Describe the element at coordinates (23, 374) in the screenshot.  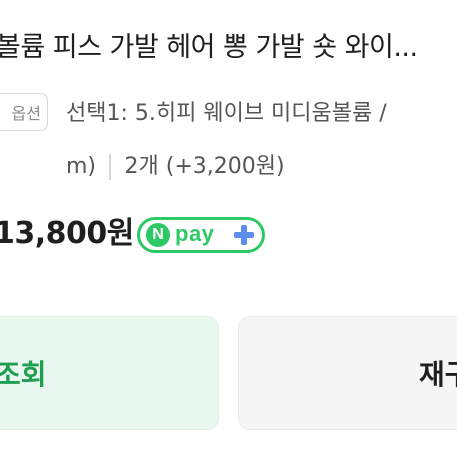
I see `inquiry-button-label: 조회` at that location.